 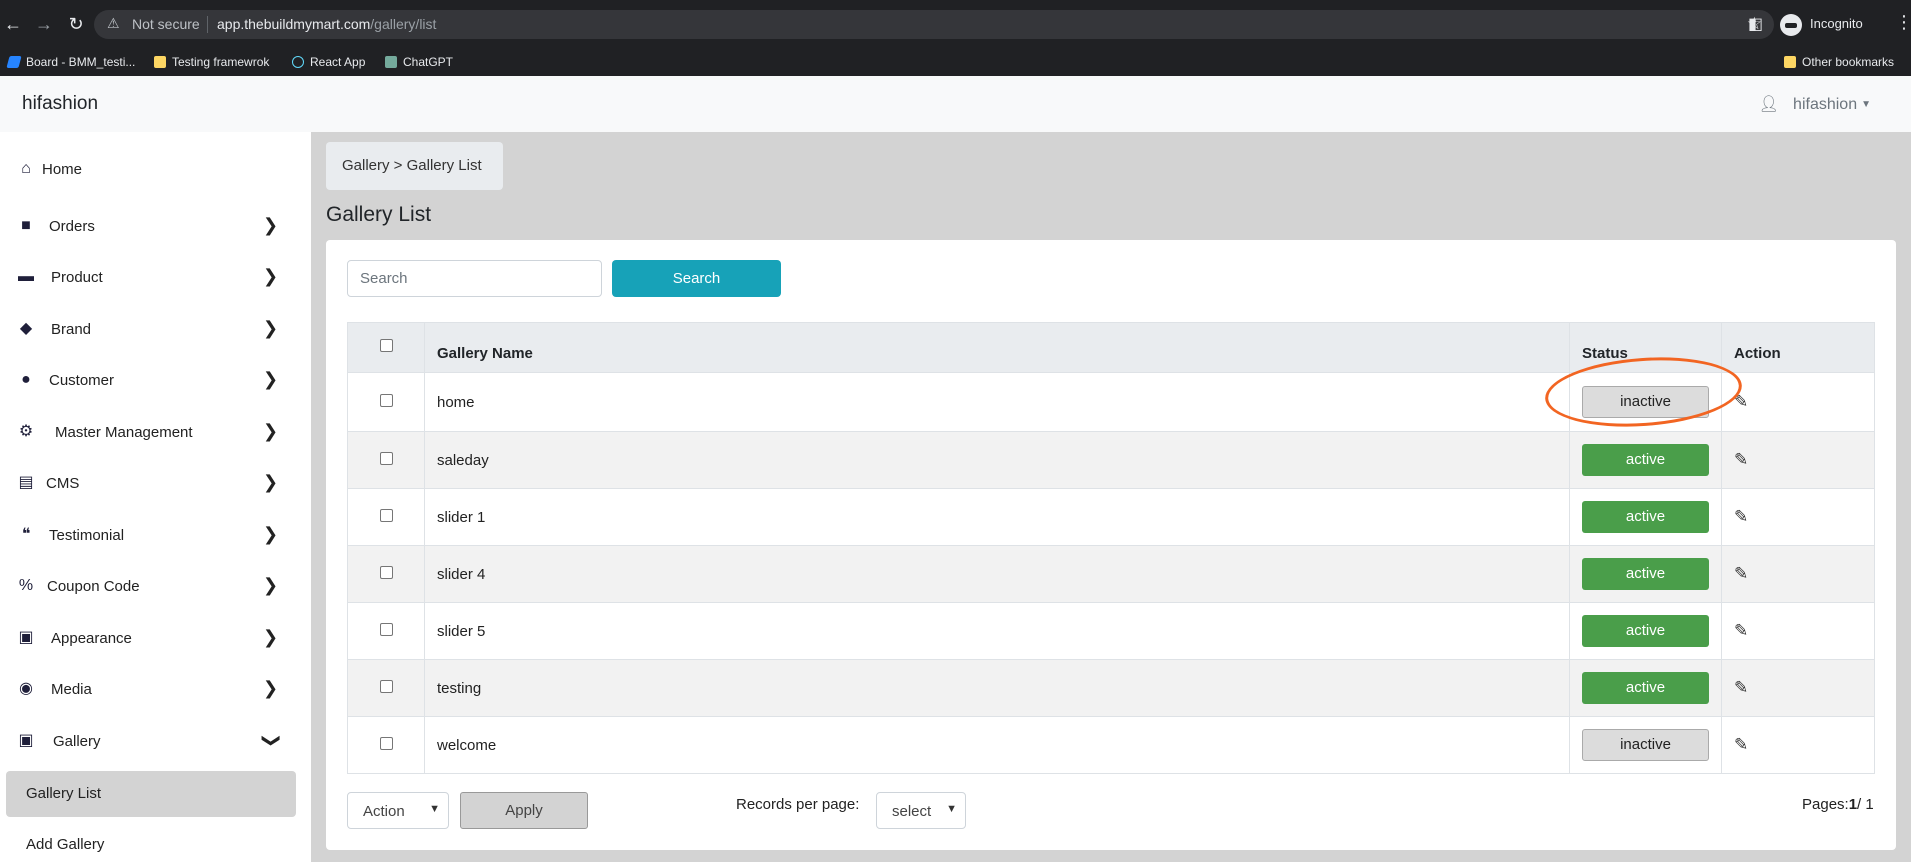 What do you see at coordinates (1791, 24) in the screenshot?
I see `incognito-icon` at bounding box center [1791, 24].